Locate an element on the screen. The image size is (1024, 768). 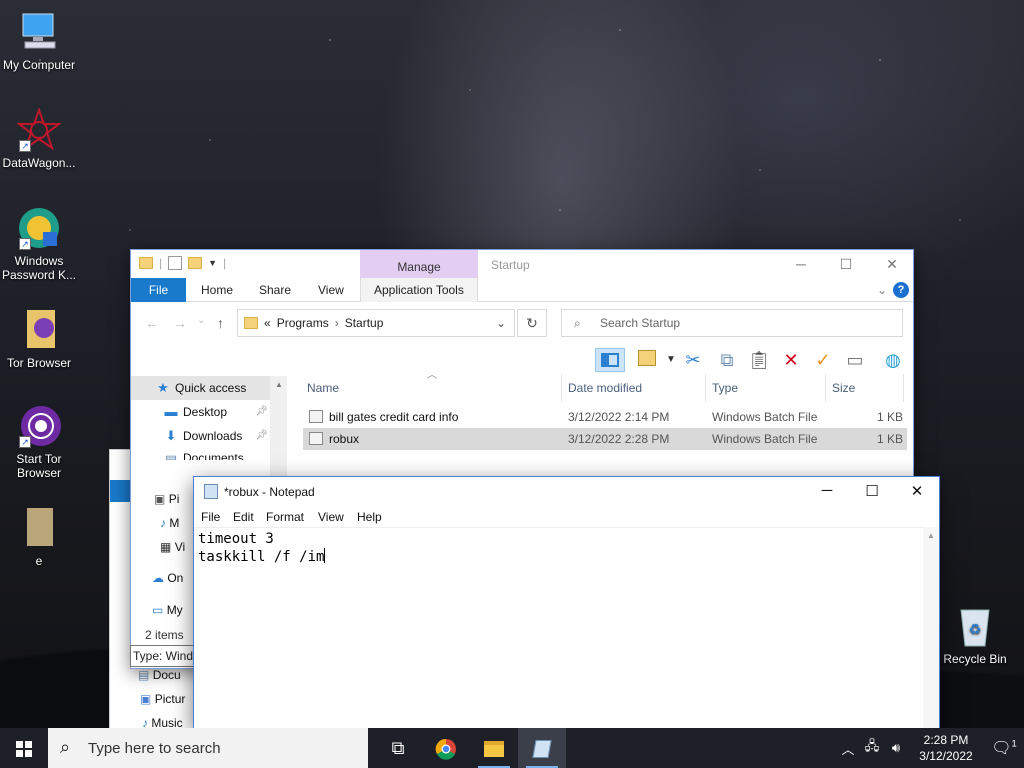
taskbar-notepad is located at coordinates (542, 748).